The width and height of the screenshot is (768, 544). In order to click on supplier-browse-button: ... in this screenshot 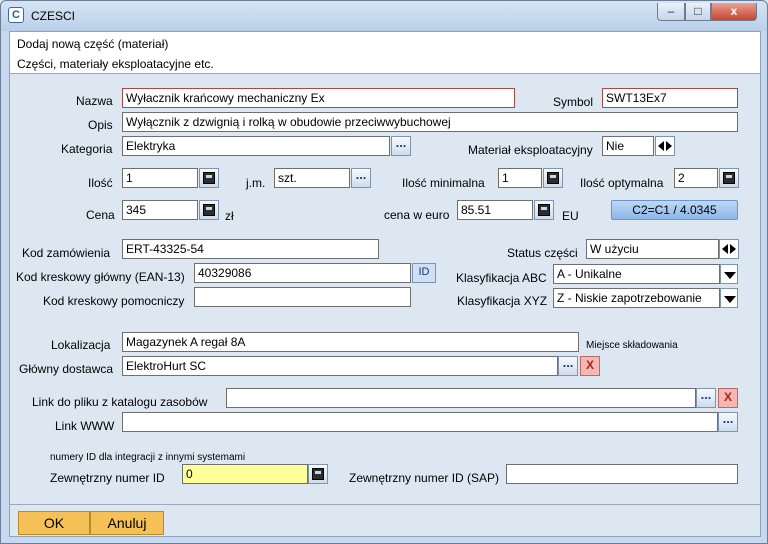, I will do `click(568, 366)`.